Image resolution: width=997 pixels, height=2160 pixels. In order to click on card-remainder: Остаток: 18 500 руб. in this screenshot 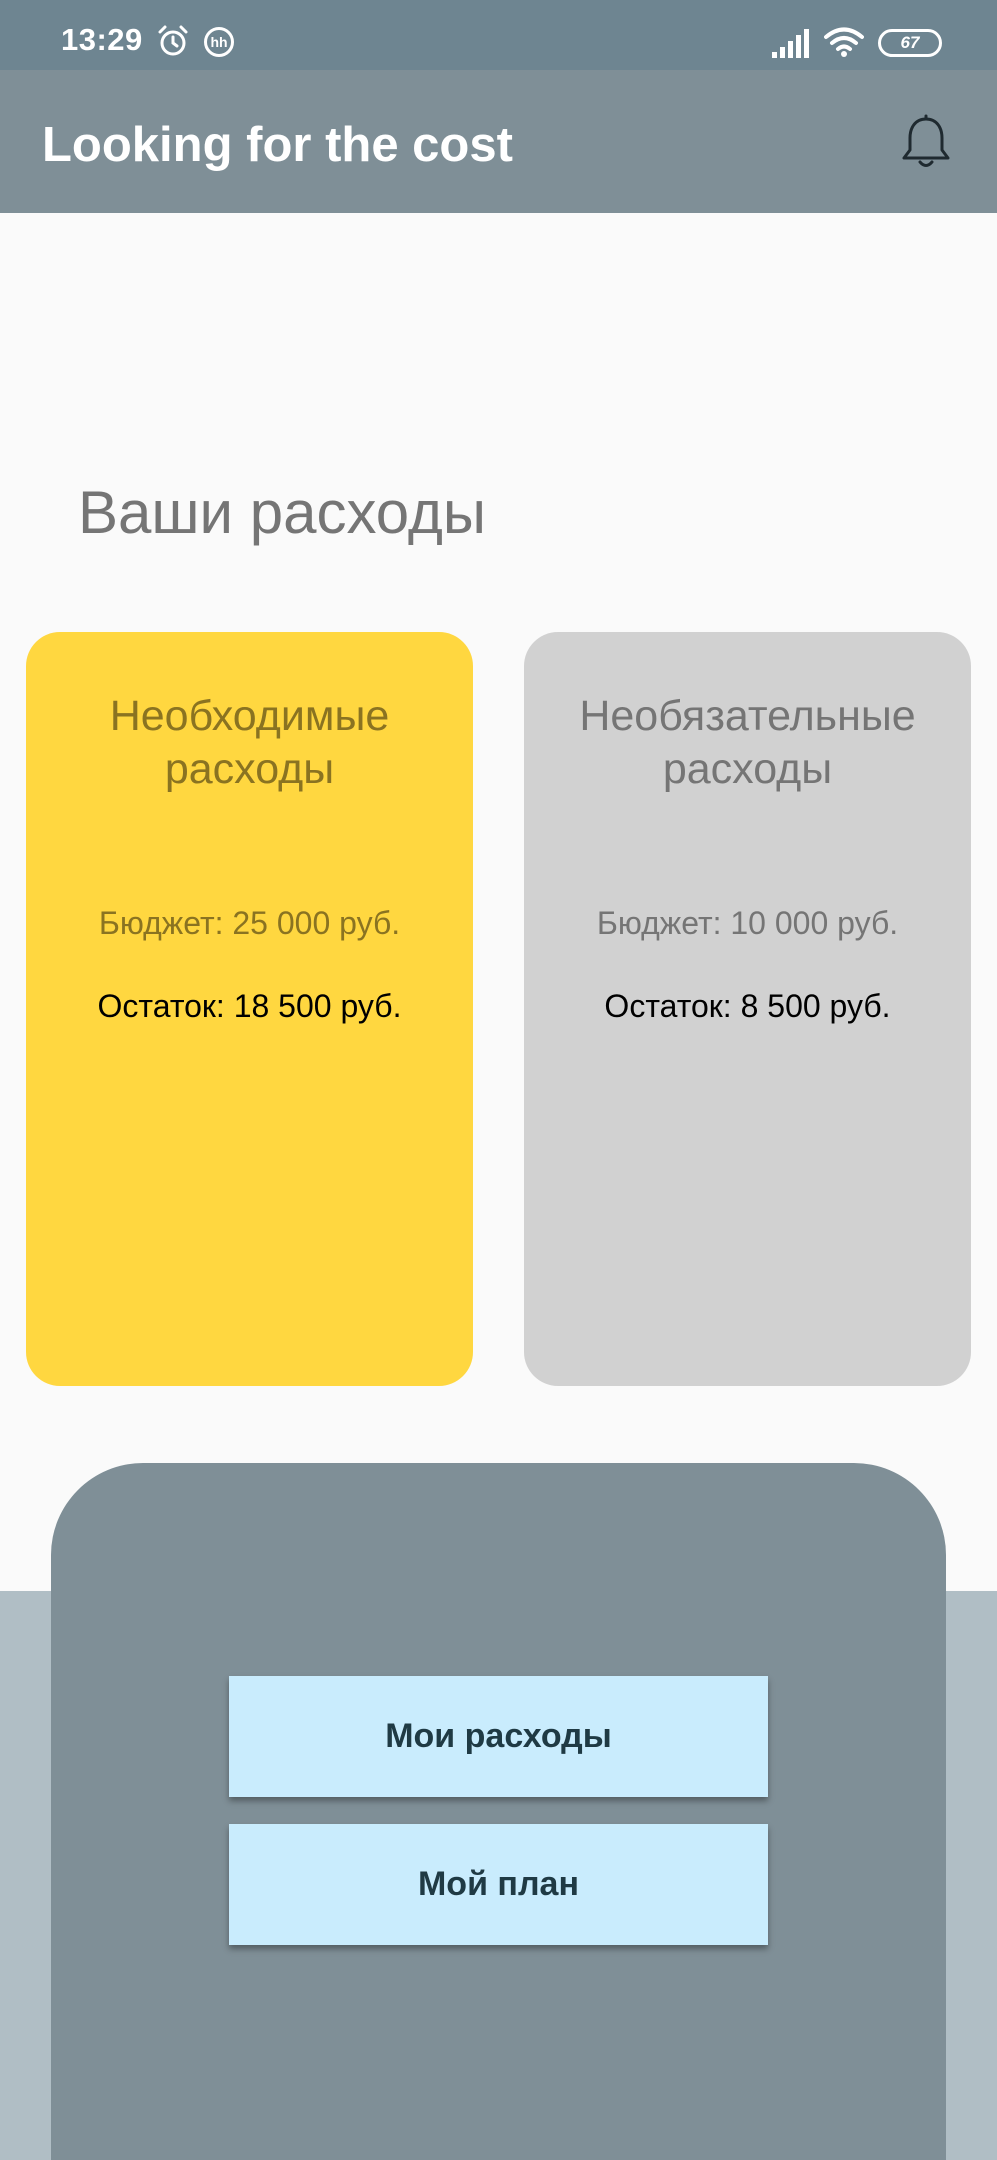, I will do `click(249, 1006)`.